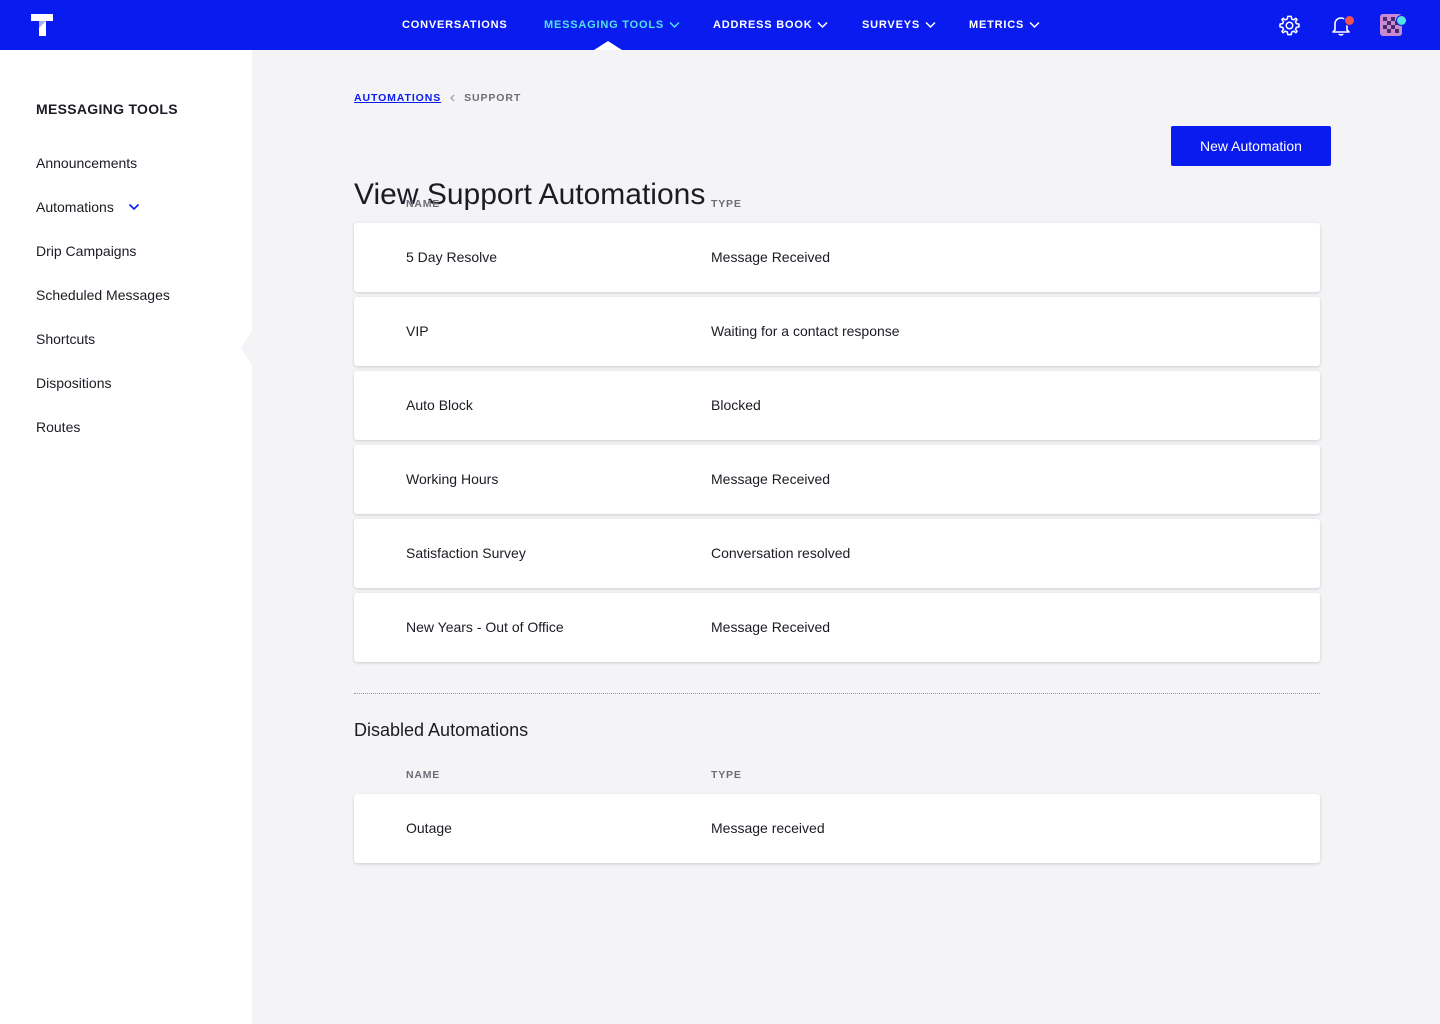  I want to click on new-automation-button: New Automation, so click(1251, 146).